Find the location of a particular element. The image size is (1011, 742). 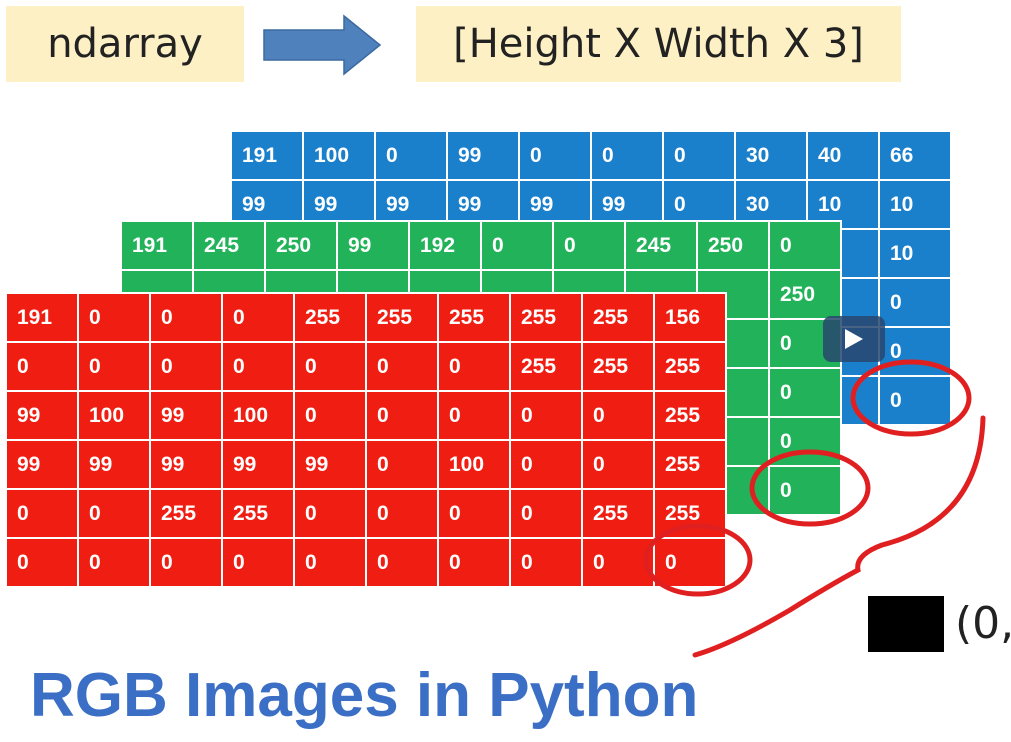

play-icon is located at coordinates (854, 339).